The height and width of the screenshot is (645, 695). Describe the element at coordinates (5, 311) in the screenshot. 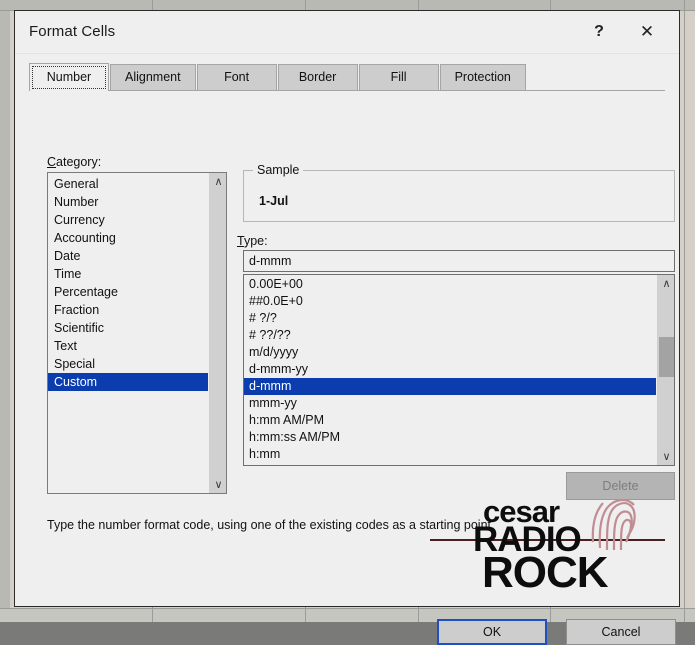

I see `sheet-row-header` at that location.